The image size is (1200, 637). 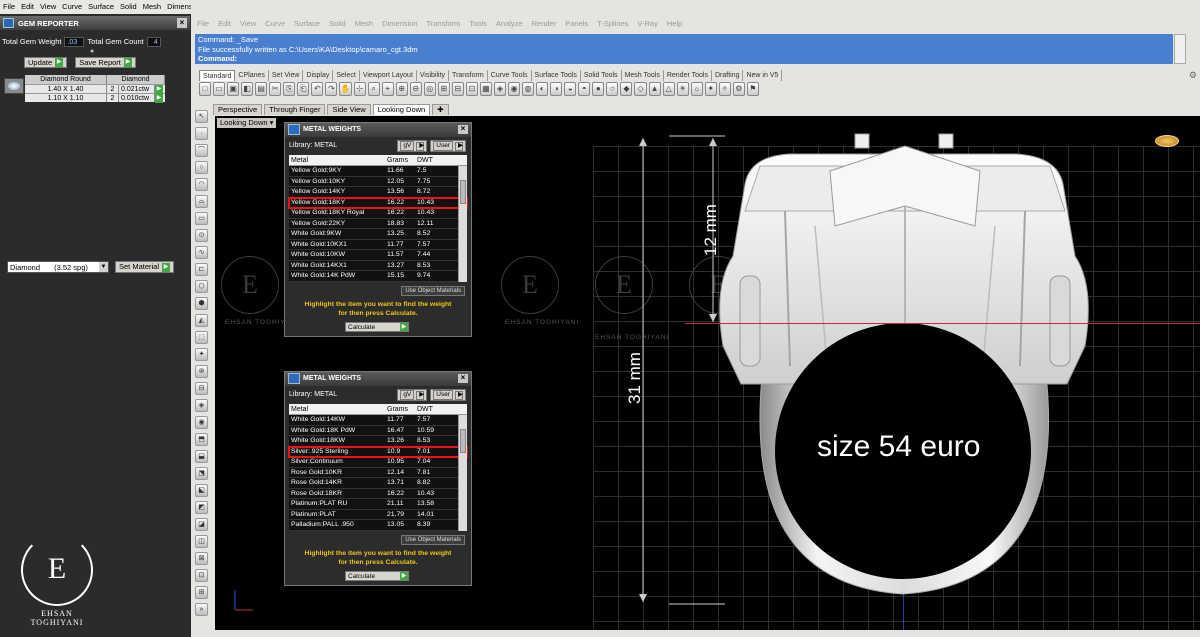 What do you see at coordinates (500, 89) in the screenshot?
I see `toolbar-button-icon: ◈` at bounding box center [500, 89].